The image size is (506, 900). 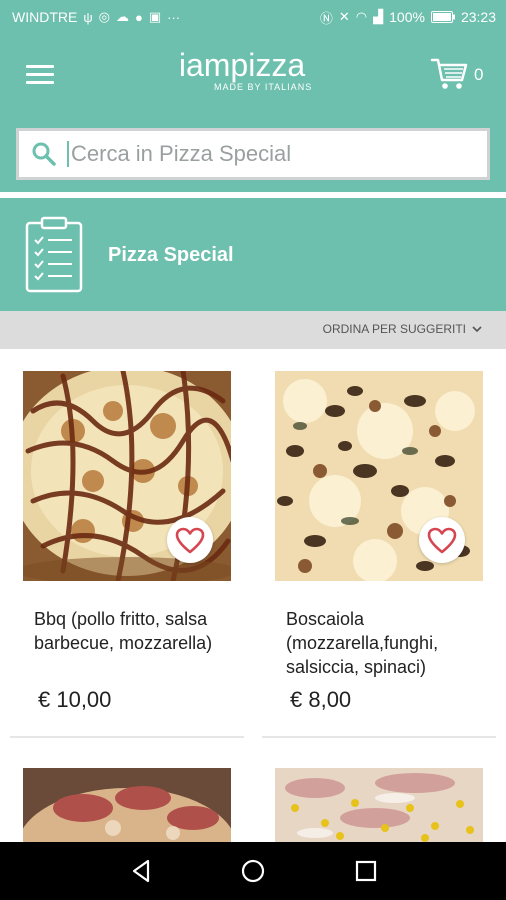 What do you see at coordinates (155, 16) in the screenshot?
I see `tv-icon: ▣` at bounding box center [155, 16].